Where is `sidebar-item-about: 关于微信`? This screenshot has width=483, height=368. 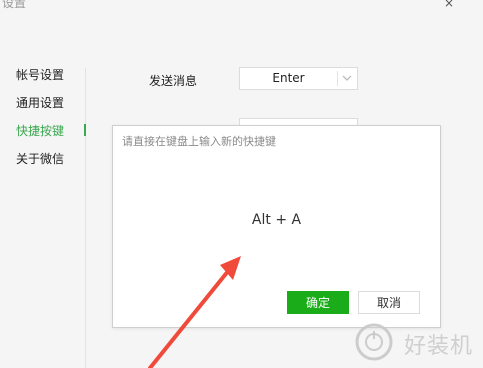 sidebar-item-about: 关于微信 is located at coordinates (40, 158).